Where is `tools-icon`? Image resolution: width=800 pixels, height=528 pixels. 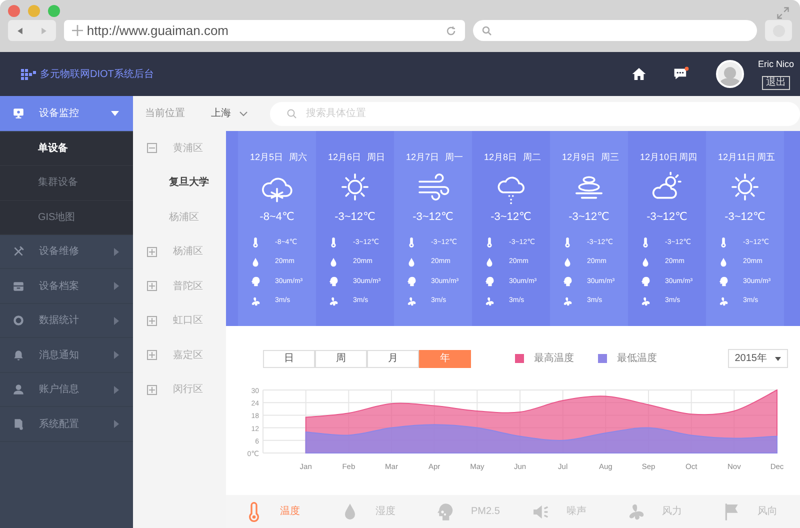 tools-icon is located at coordinates (18, 251).